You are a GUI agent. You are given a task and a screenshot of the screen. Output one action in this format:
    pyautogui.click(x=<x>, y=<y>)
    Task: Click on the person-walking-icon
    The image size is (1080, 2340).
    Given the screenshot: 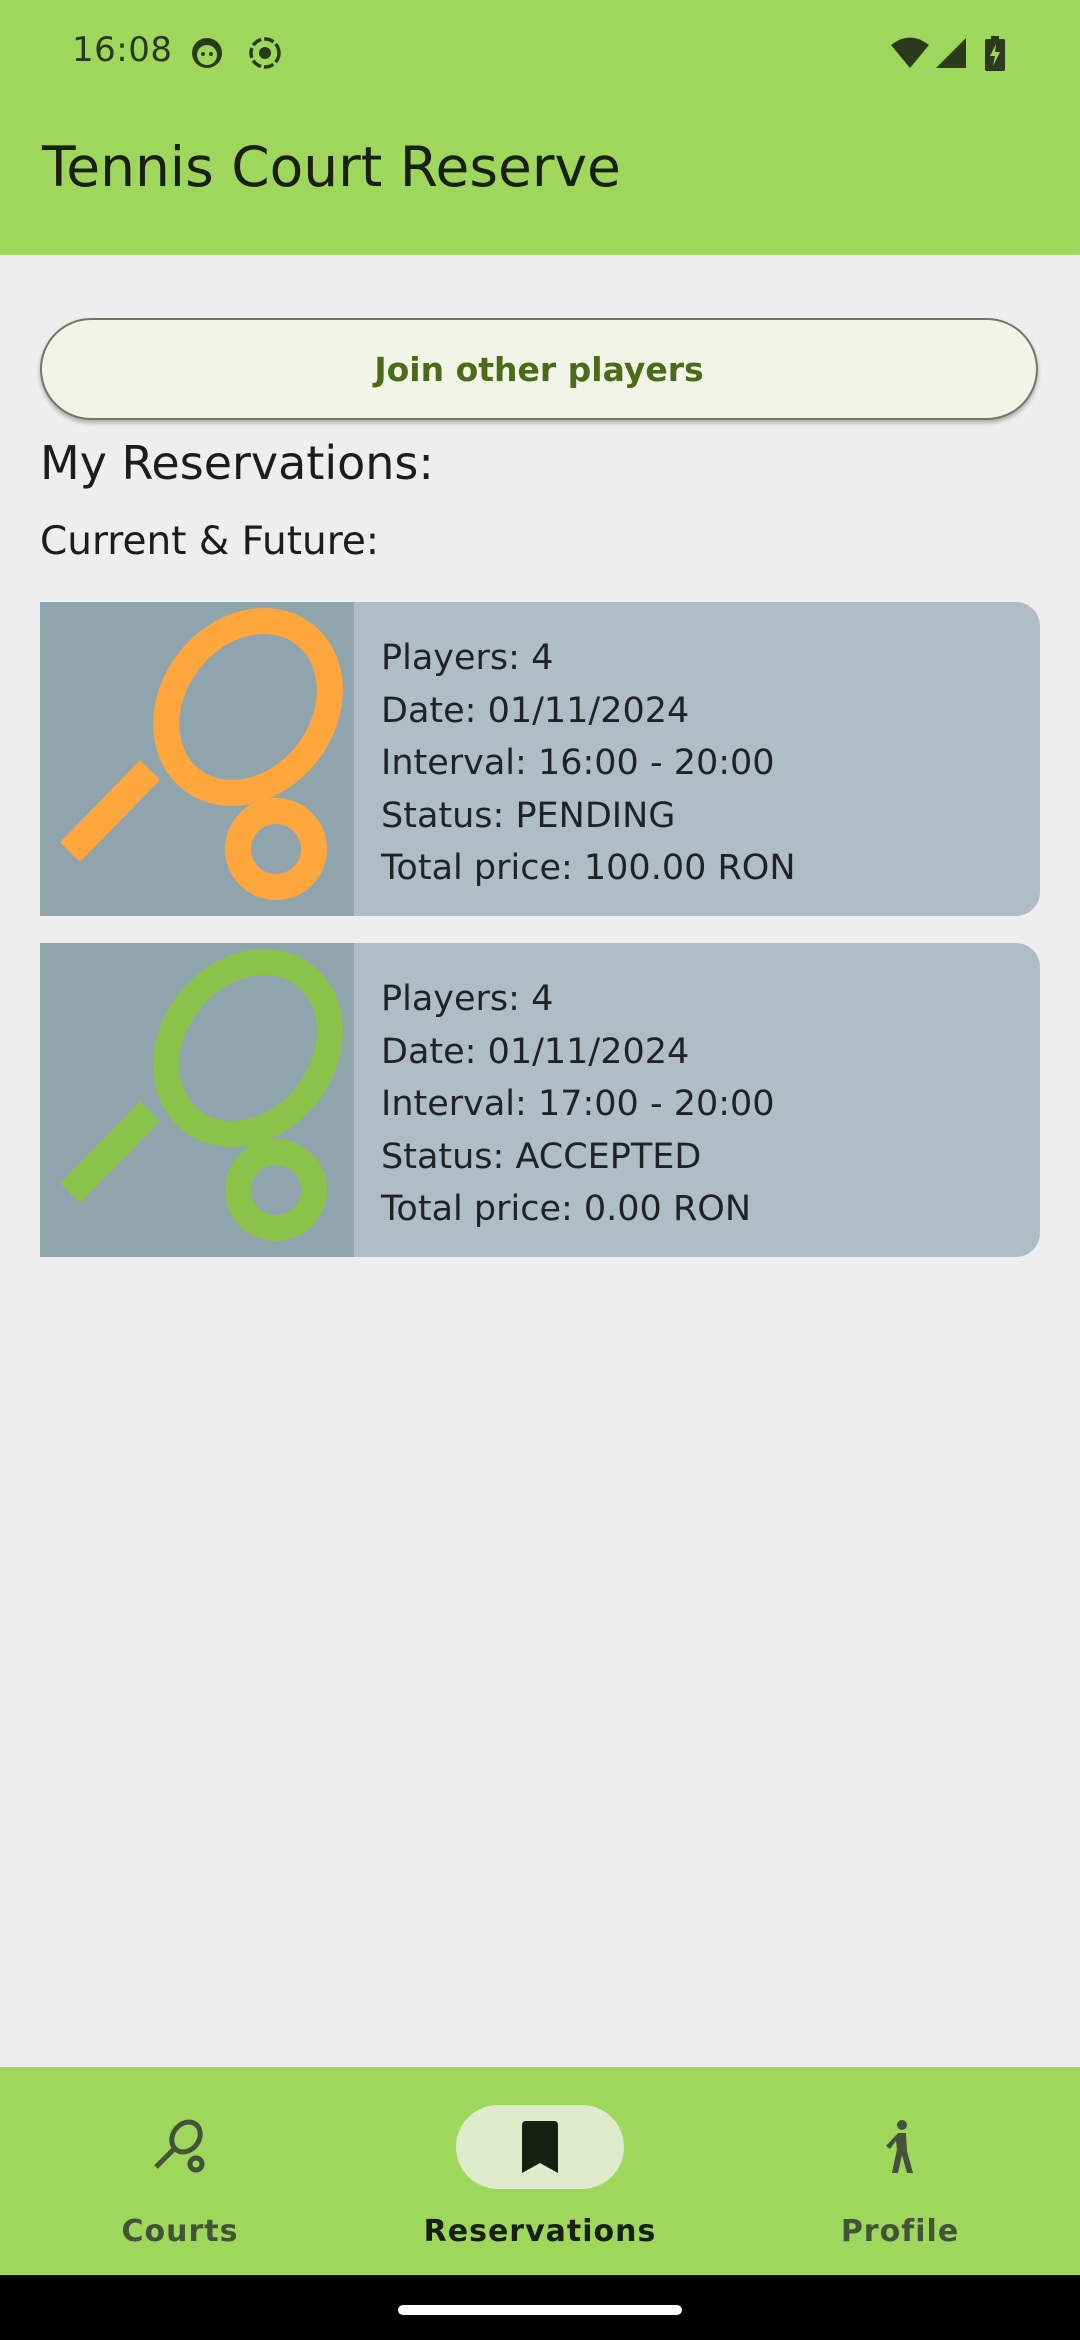 What is the action you would take?
    pyautogui.click(x=900, y=2147)
    